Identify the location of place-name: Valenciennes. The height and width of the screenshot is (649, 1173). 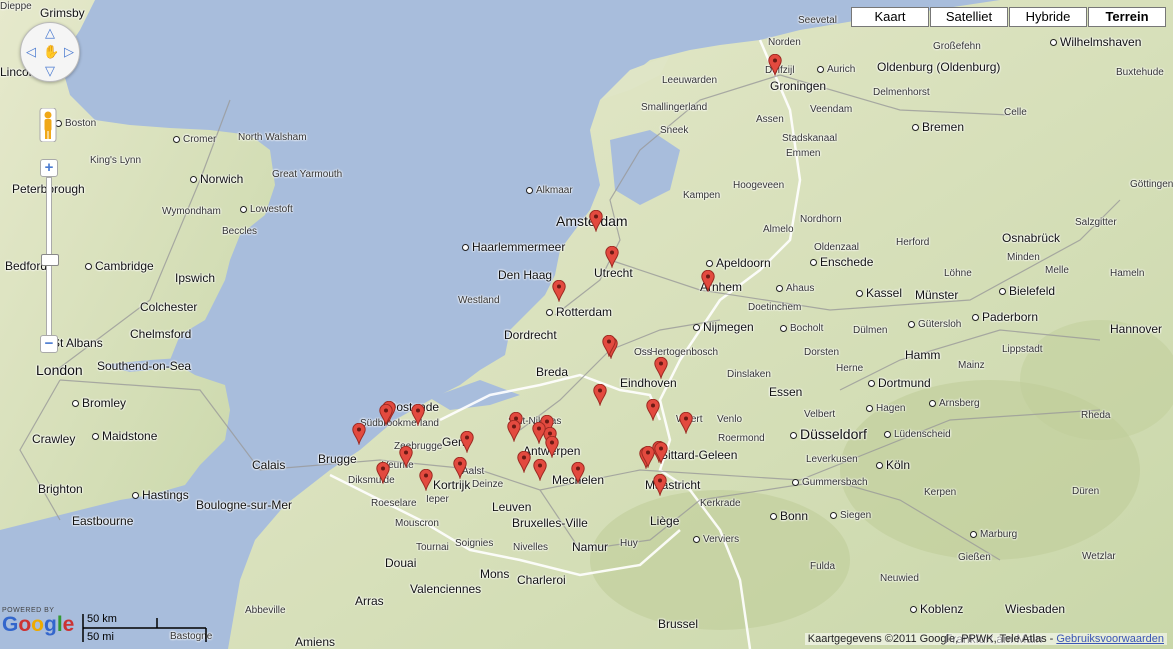
(446, 589).